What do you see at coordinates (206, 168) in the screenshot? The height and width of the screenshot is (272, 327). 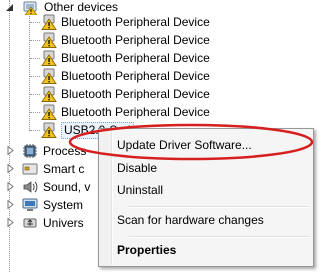 I see `menu-item-disable: Disable` at bounding box center [206, 168].